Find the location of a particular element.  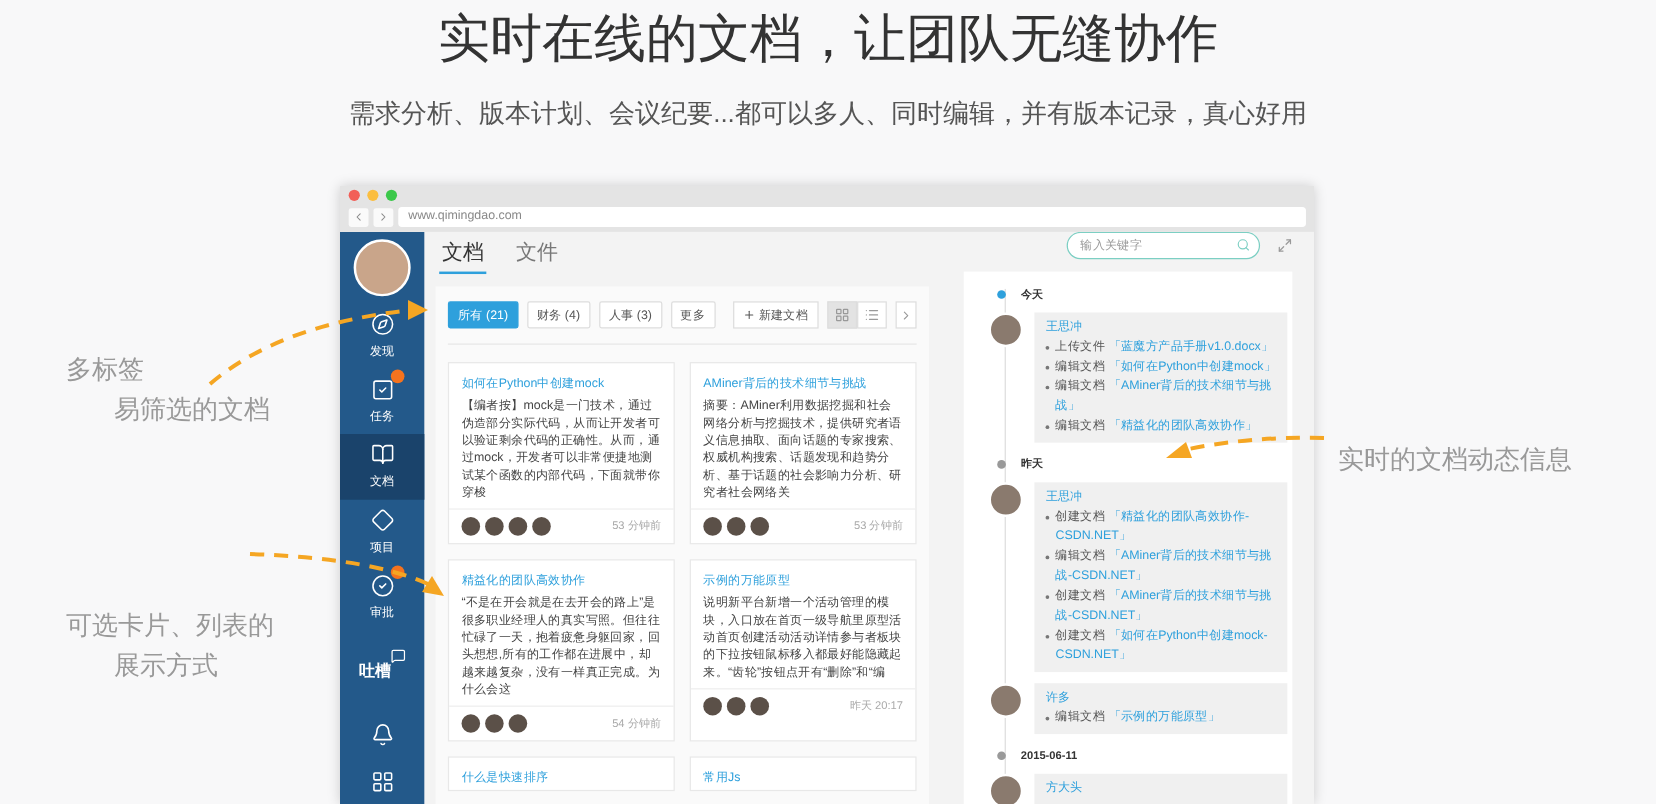

forward-button is located at coordinates (383, 217).